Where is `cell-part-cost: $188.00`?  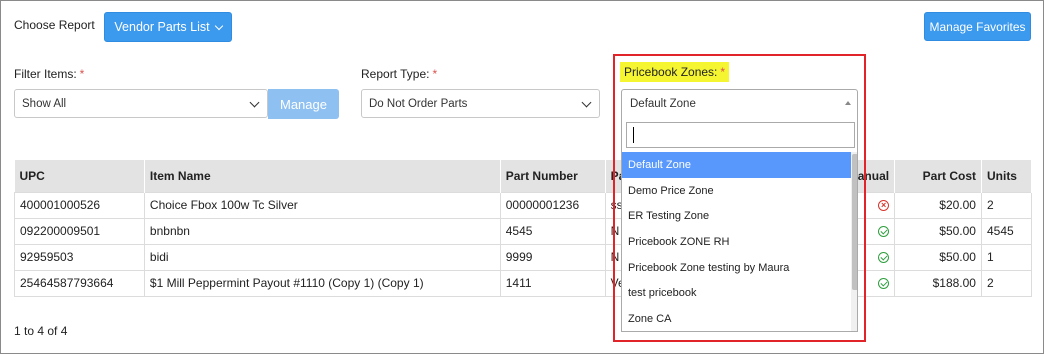 cell-part-cost: $188.00 is located at coordinates (938, 283).